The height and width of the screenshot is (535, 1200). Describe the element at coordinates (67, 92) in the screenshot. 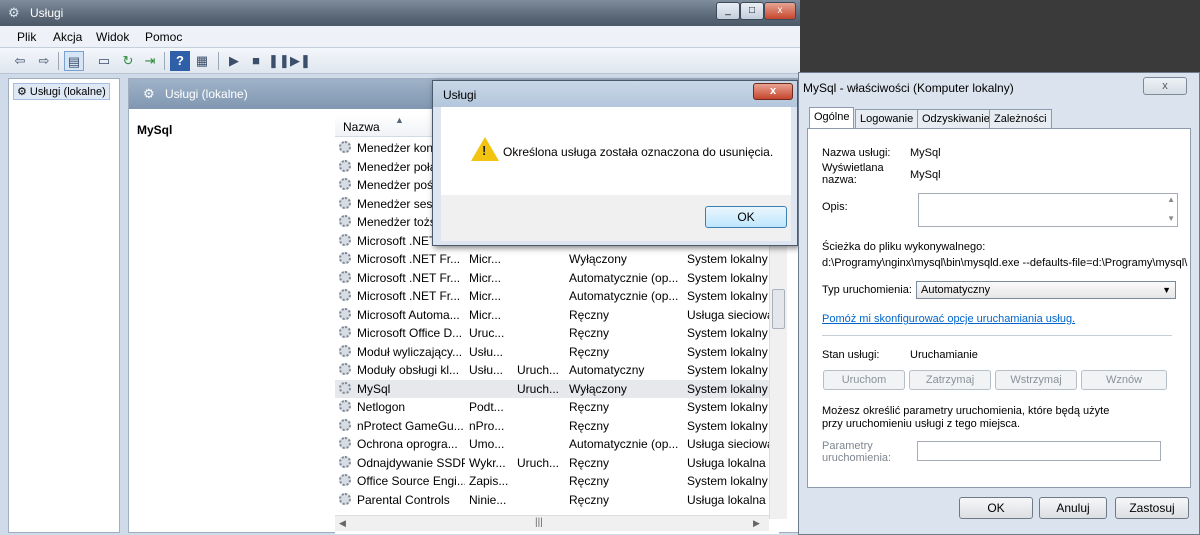

I see `tree-node-label: Usługi (lokalne)` at that location.